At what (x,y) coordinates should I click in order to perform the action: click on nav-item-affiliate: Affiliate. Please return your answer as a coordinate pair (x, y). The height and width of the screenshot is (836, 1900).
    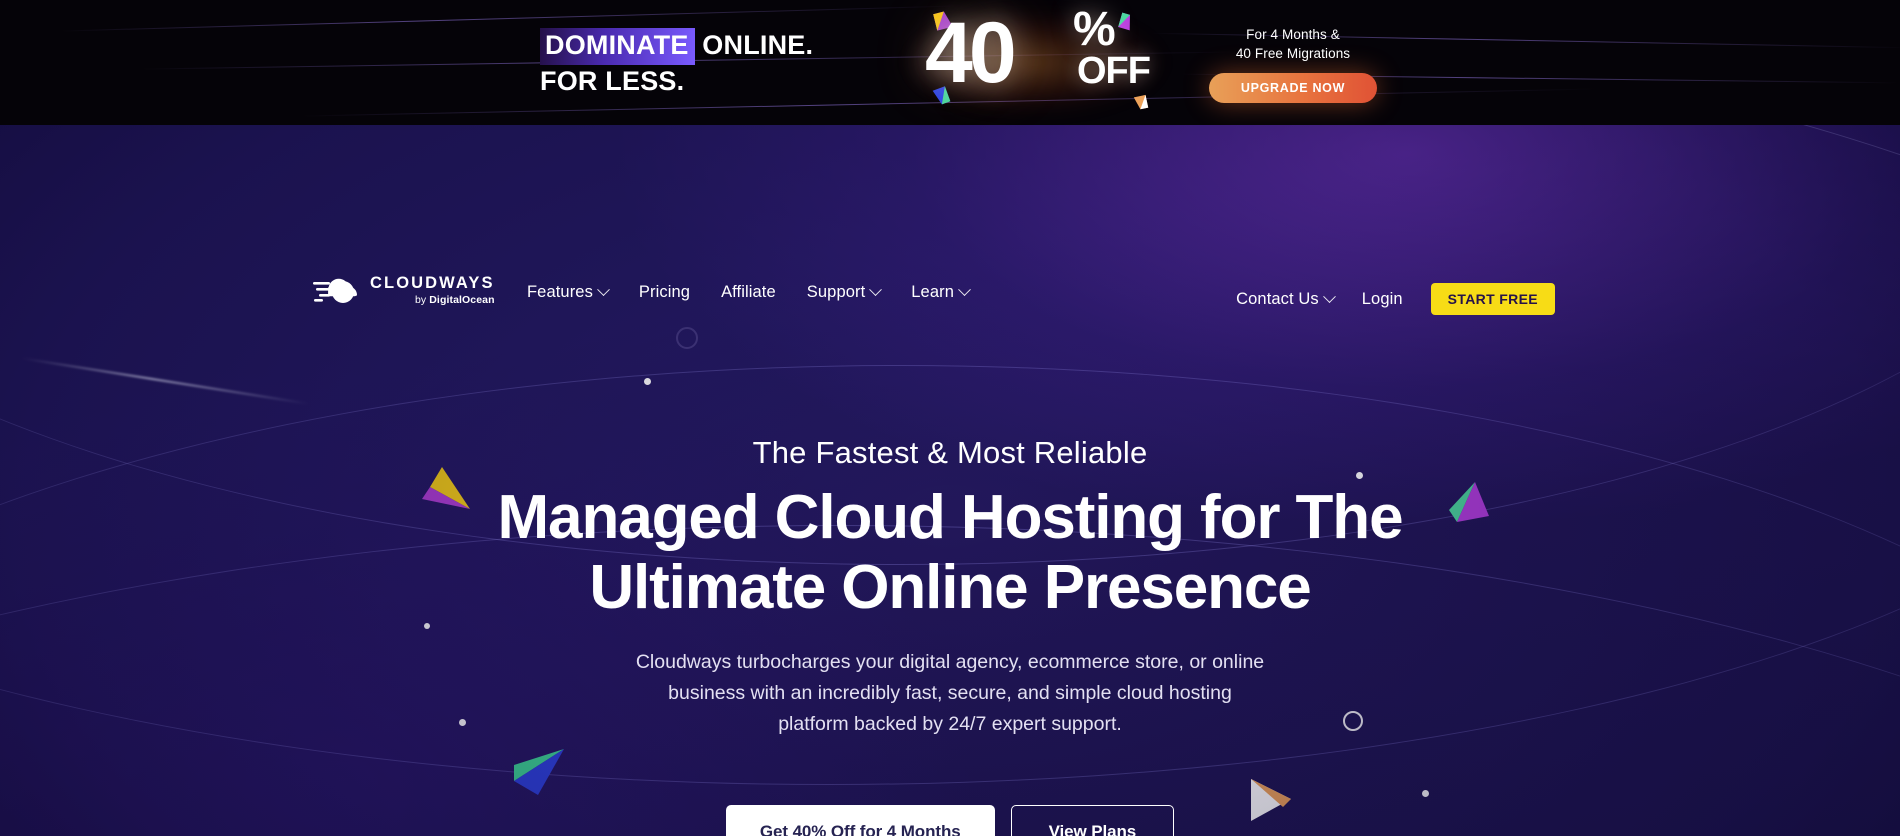
    Looking at the image, I should click on (748, 292).